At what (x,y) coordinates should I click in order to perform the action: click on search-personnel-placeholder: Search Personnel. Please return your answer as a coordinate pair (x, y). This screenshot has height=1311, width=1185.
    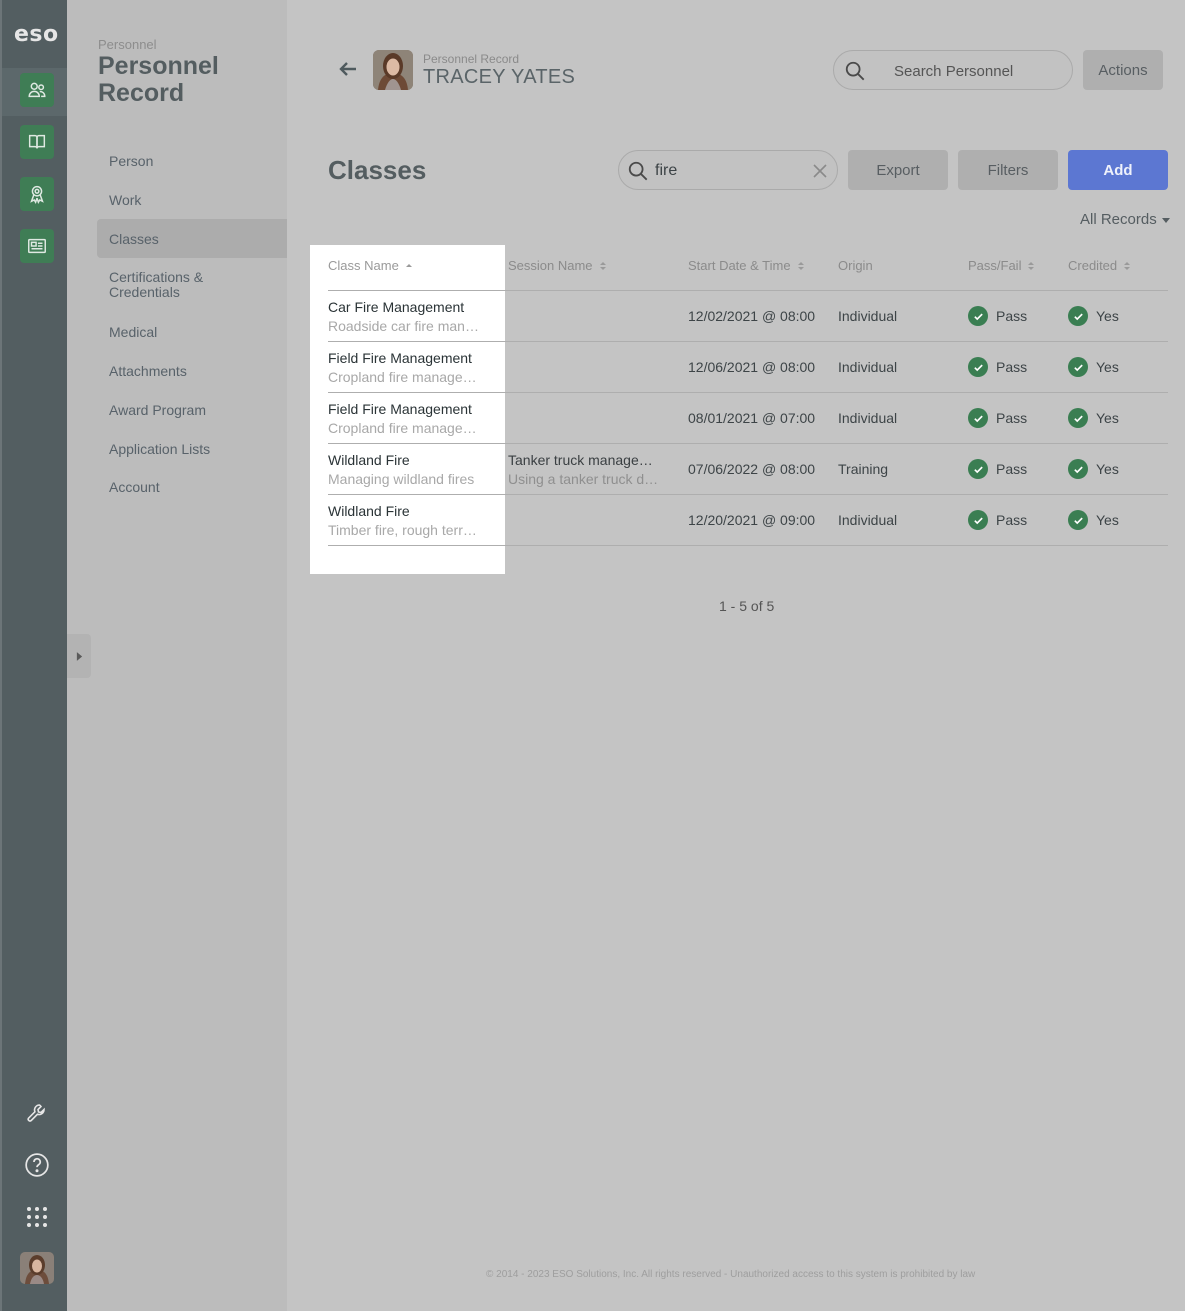
    Looking at the image, I should click on (954, 71).